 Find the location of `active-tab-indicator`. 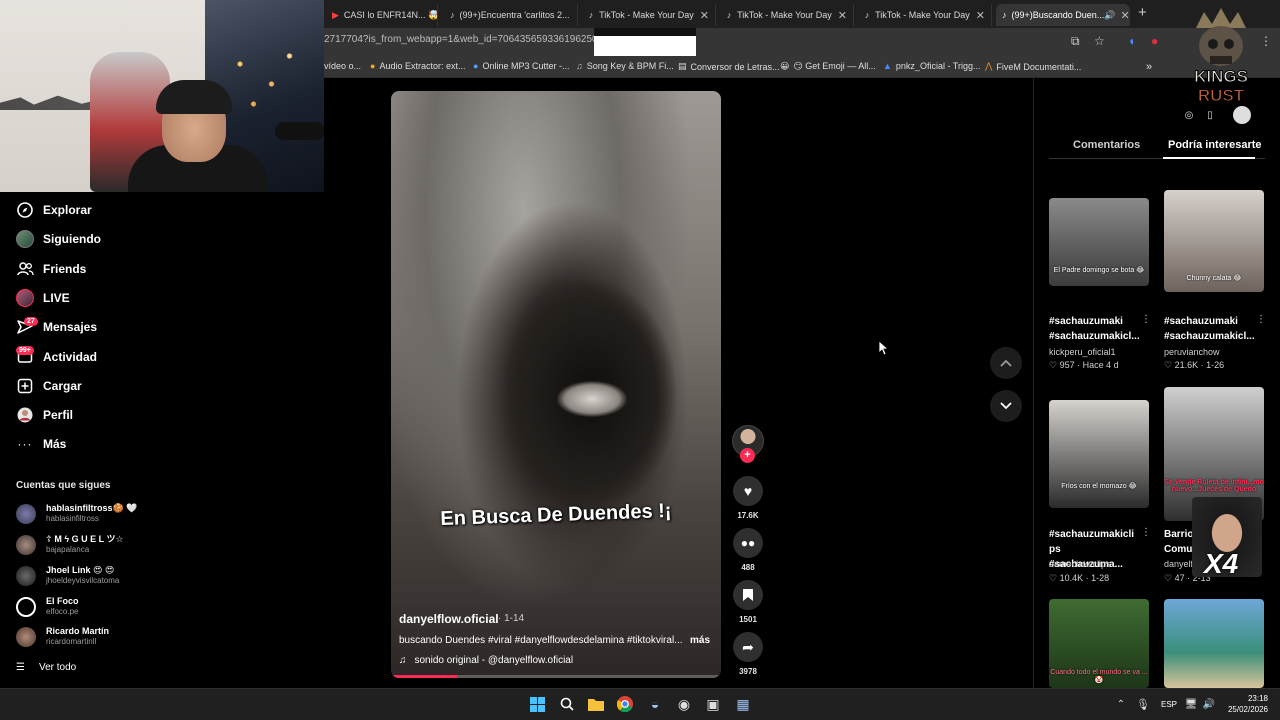

active-tab-indicator is located at coordinates (1209, 158).